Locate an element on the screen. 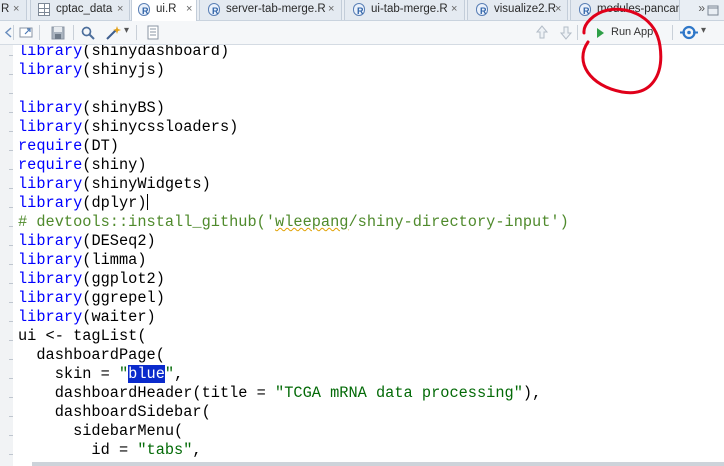 The width and height of the screenshot is (724, 466). code-token: sidebarMenu( is located at coordinates (101, 431).